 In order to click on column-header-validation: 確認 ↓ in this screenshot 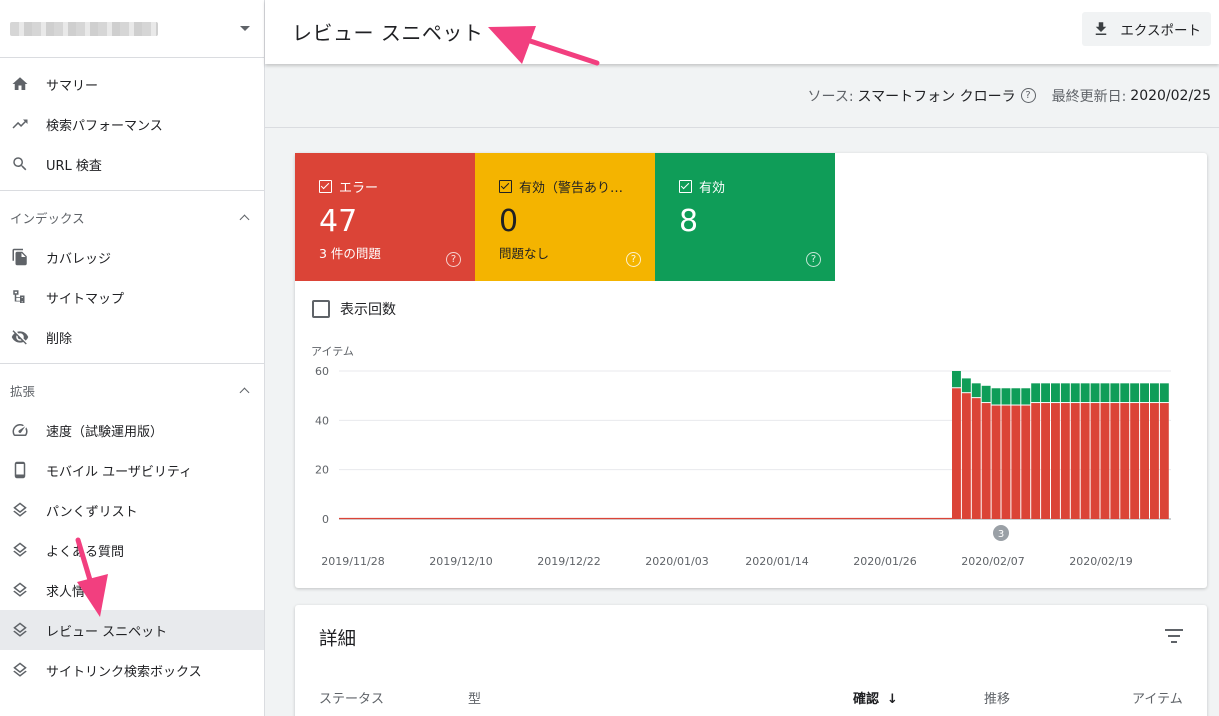, I will do `click(875, 697)`.